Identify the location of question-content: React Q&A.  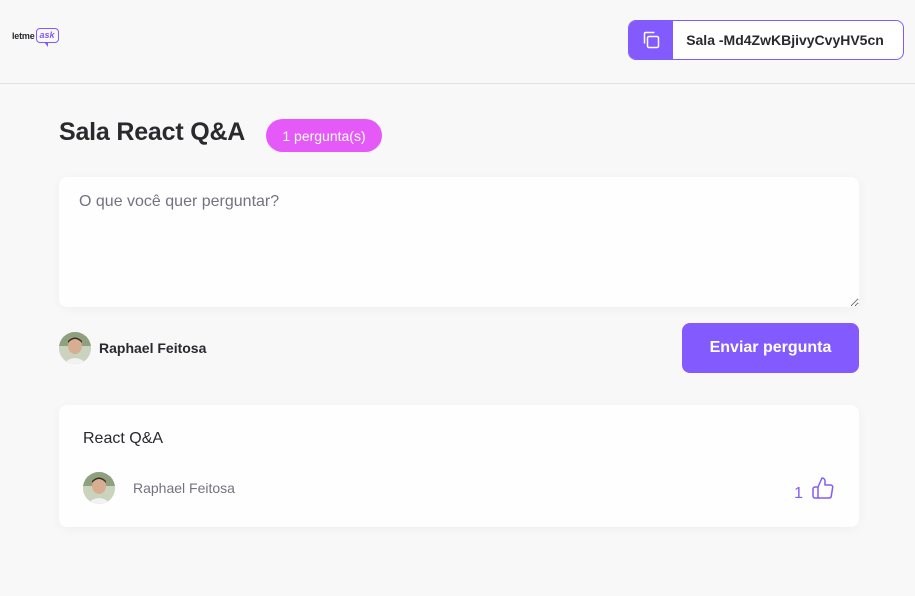
(123, 438).